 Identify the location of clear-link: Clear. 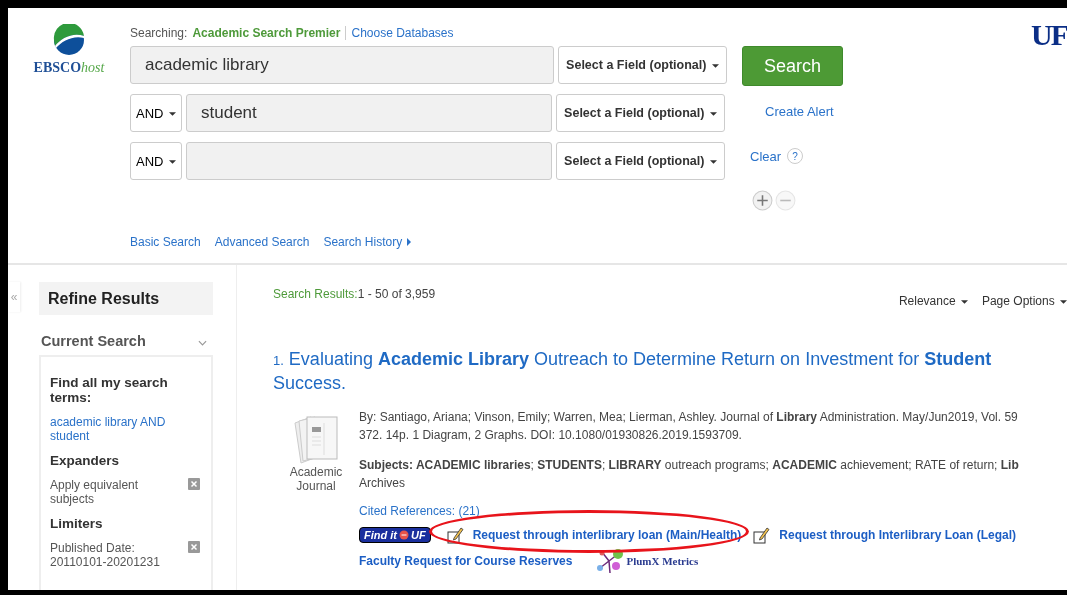
(766, 156).